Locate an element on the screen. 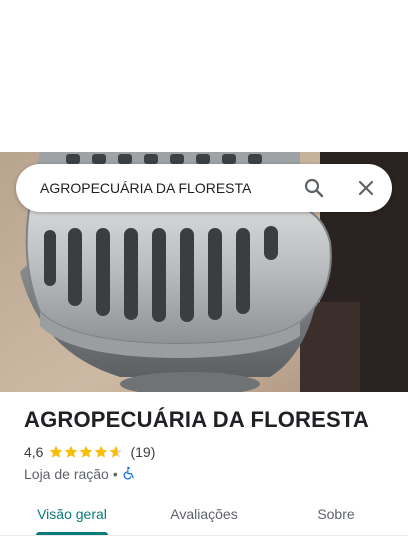  category-row: Loja de ração • is located at coordinates (80, 474).